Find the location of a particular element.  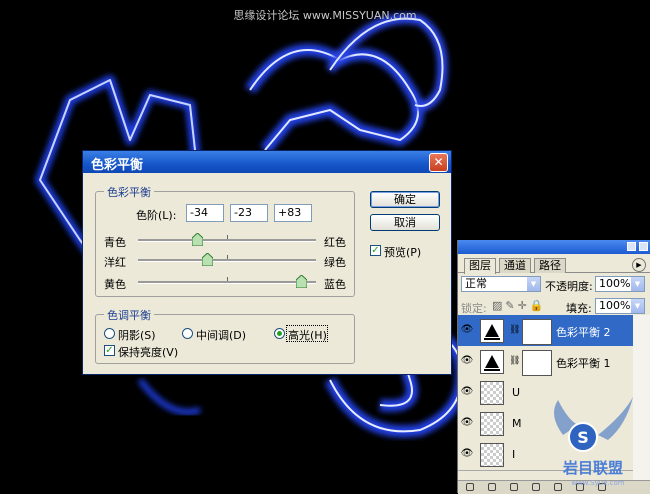

opacity-value: 100% is located at coordinates (615, 283).